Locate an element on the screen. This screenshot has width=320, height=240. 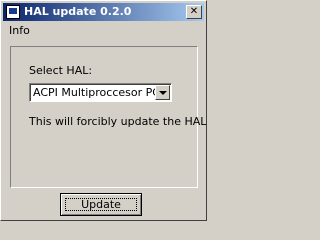
warning-text: This will forcibly update the HAL is located at coordinates (118, 121).